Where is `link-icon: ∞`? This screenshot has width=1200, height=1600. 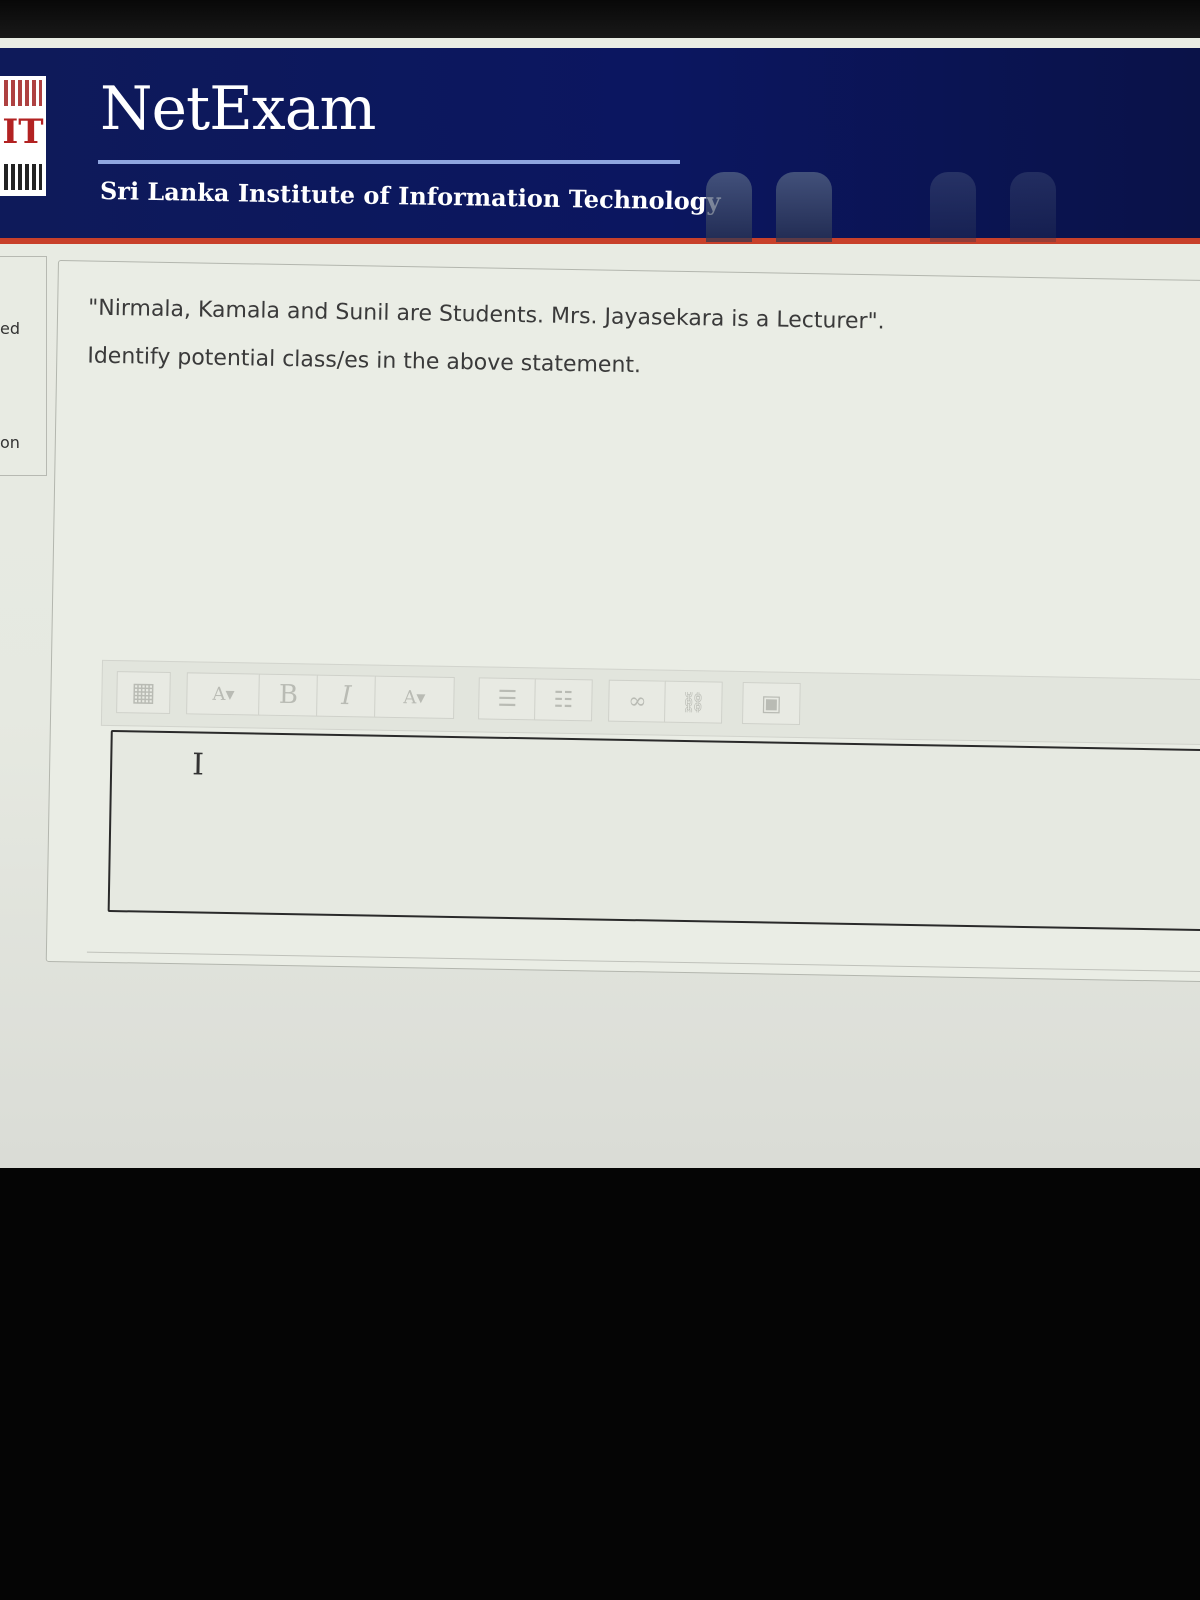
link-icon: ∞ is located at coordinates (637, 701).